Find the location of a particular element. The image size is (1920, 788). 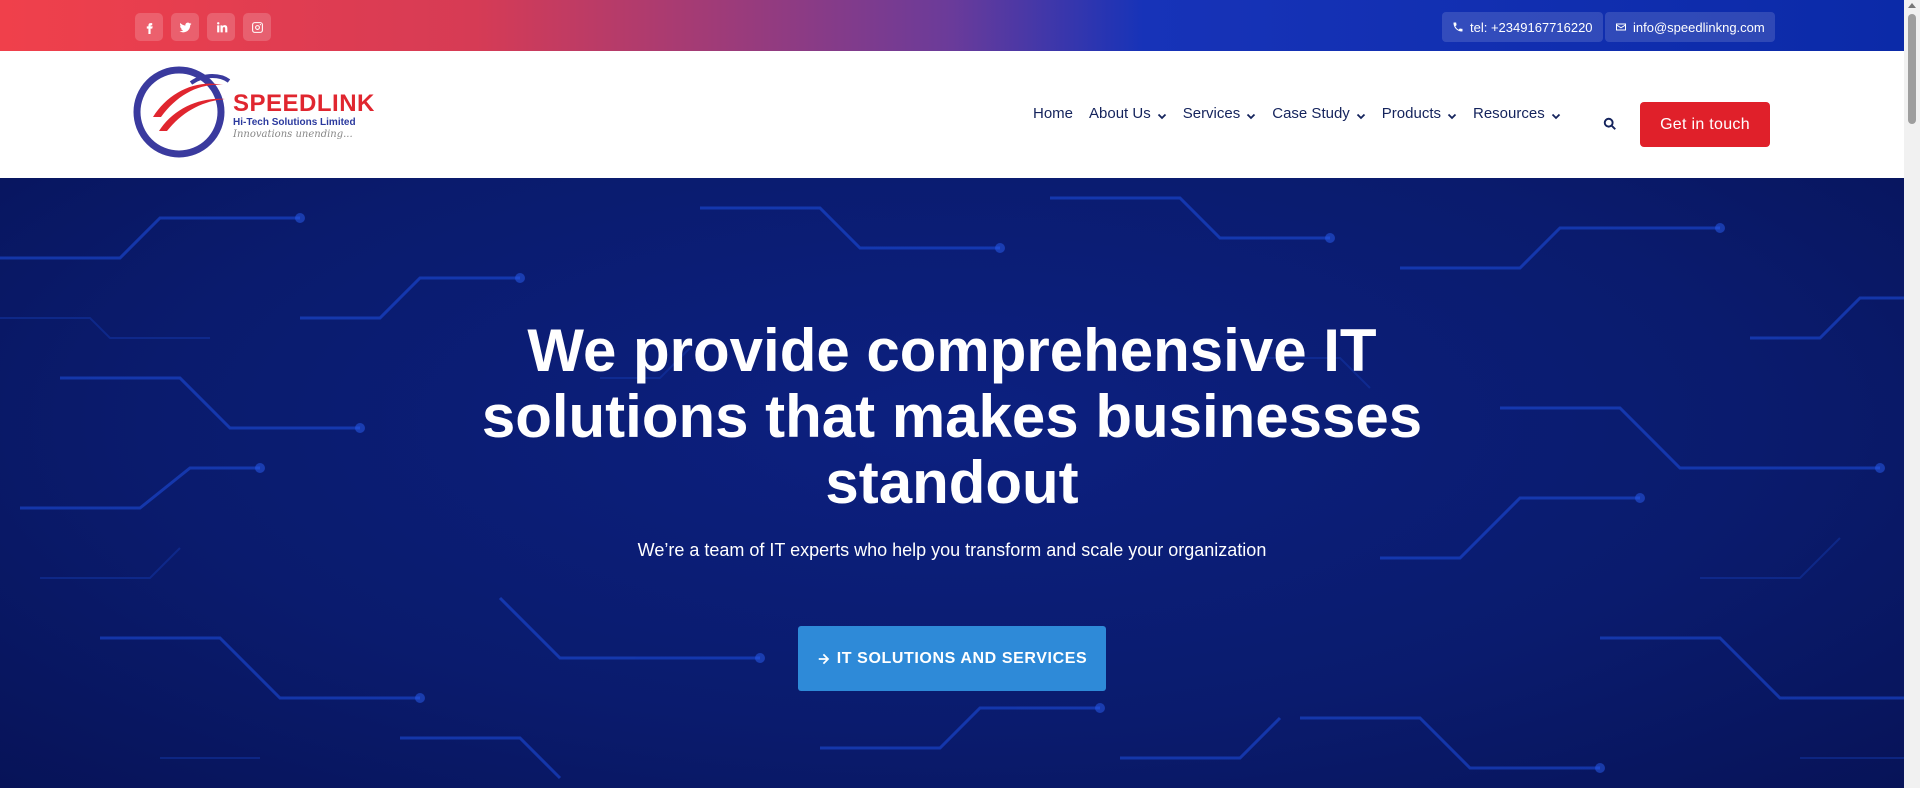

nav-home: Home is located at coordinates (1053, 113).